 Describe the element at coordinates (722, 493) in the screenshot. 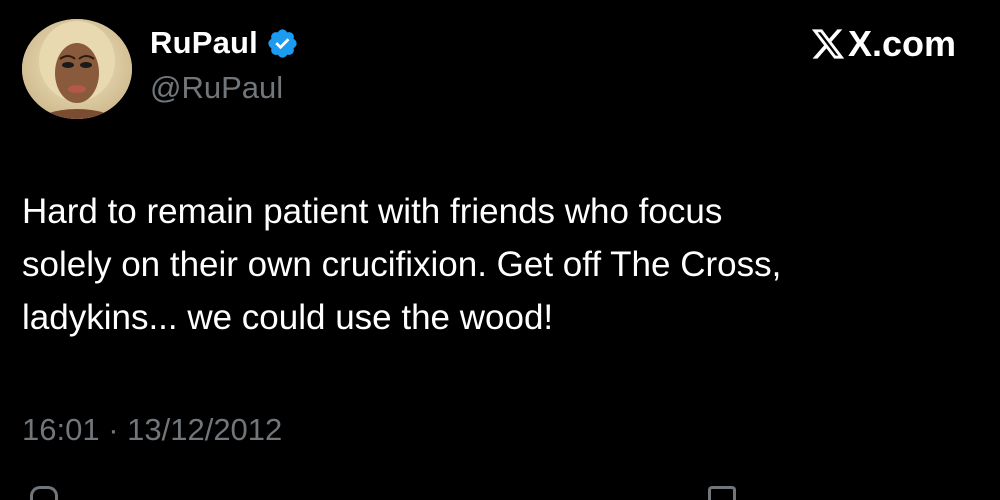

I see `bookmark-icon` at that location.